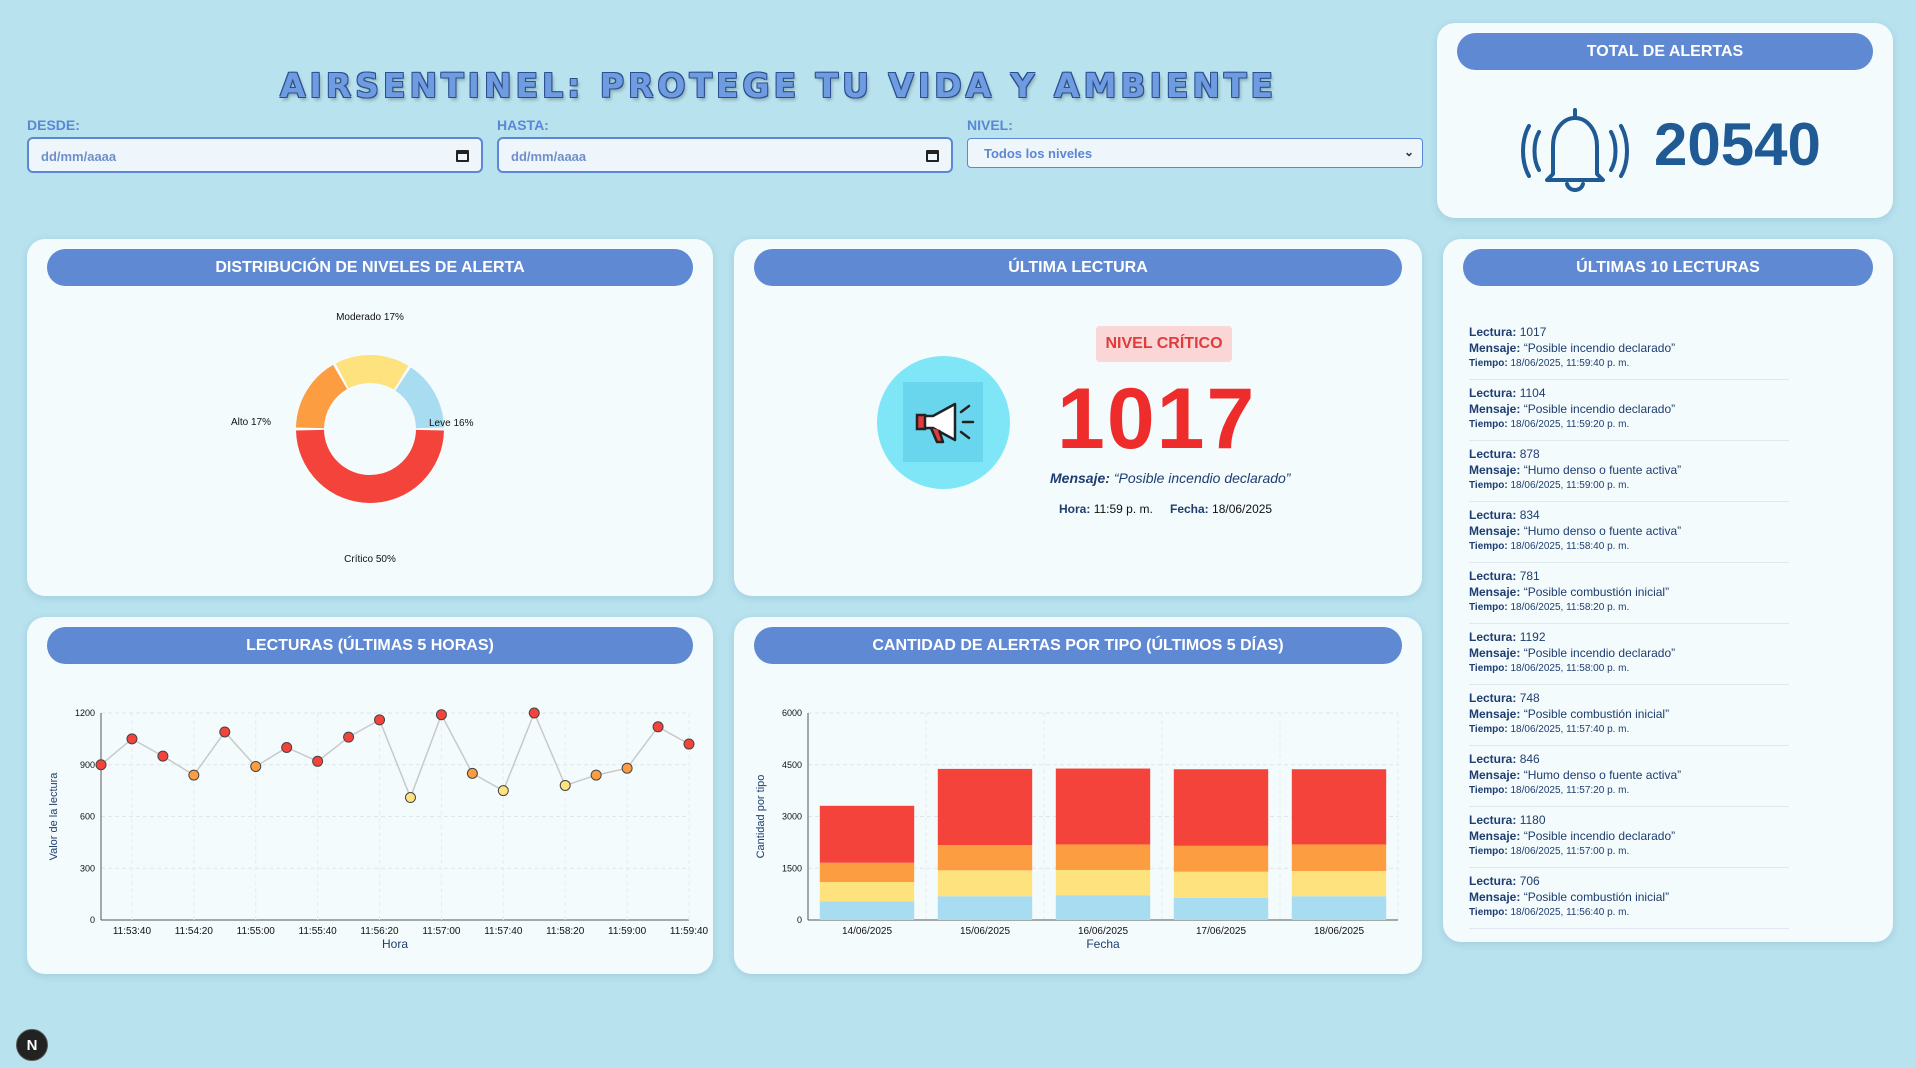 This screenshot has width=1916, height=1068. What do you see at coordinates (1164, 344) in the screenshot?
I see `critical-level-badge: NIVEL CRÍTICO` at bounding box center [1164, 344].